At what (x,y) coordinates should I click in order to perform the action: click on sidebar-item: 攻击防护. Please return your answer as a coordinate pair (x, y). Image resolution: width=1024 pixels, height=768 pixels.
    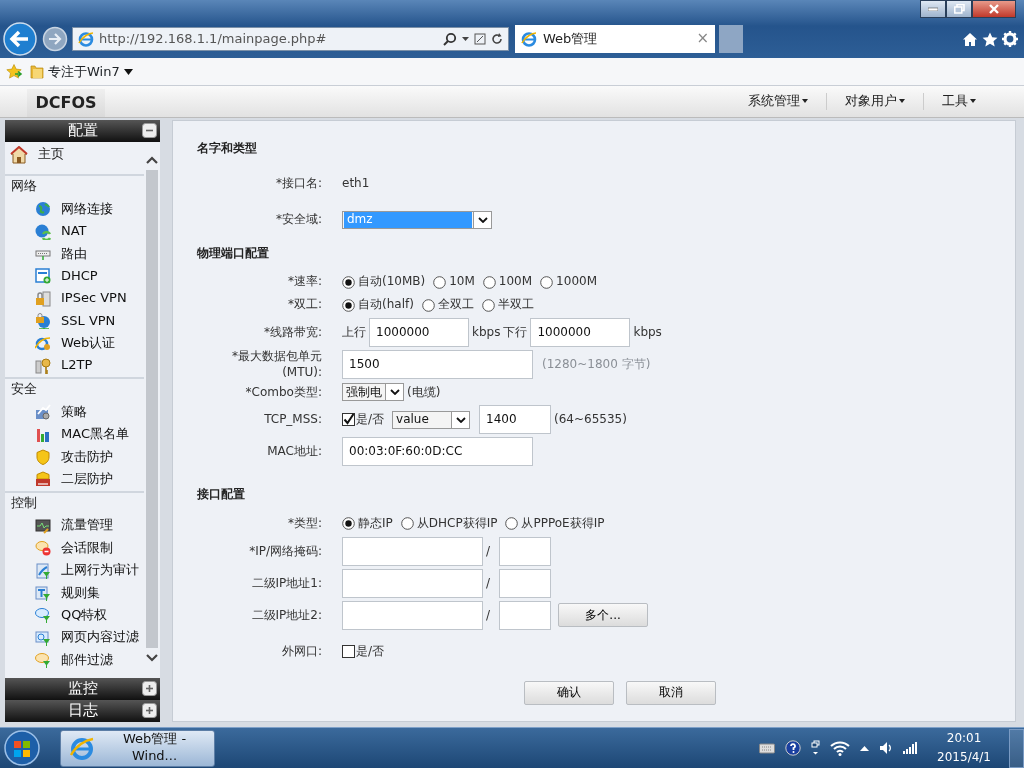
    Looking at the image, I should click on (74, 457).